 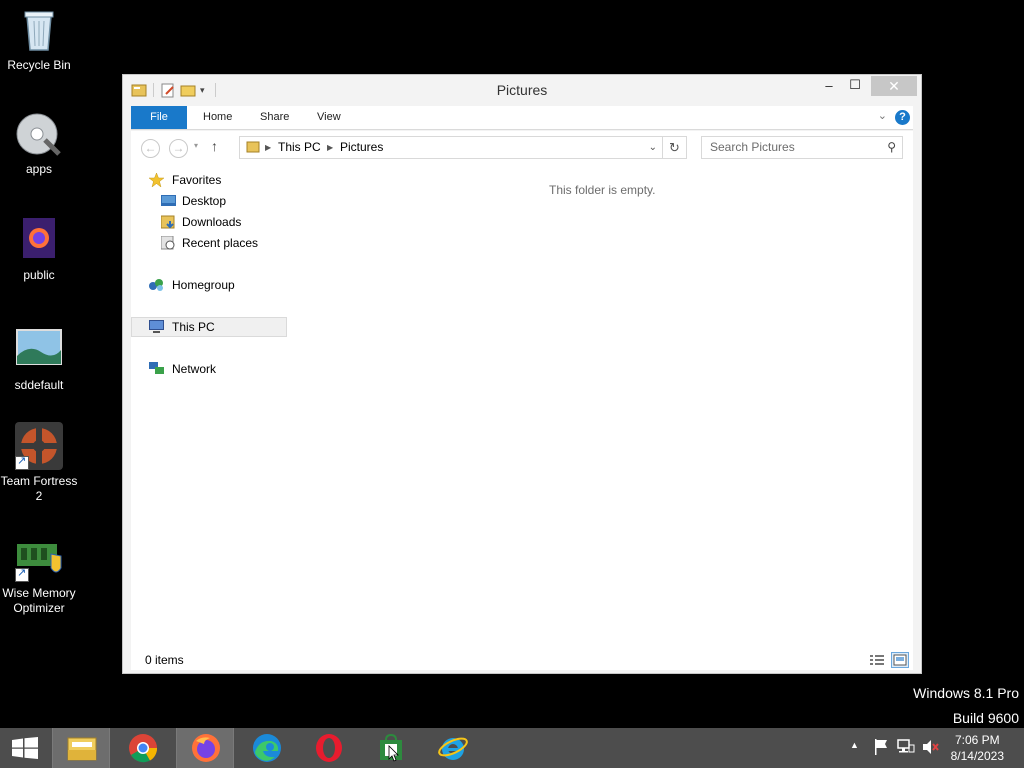 I want to click on ribbon-tabs: File Home Share View ⌄ ?, so click(x=522, y=118).